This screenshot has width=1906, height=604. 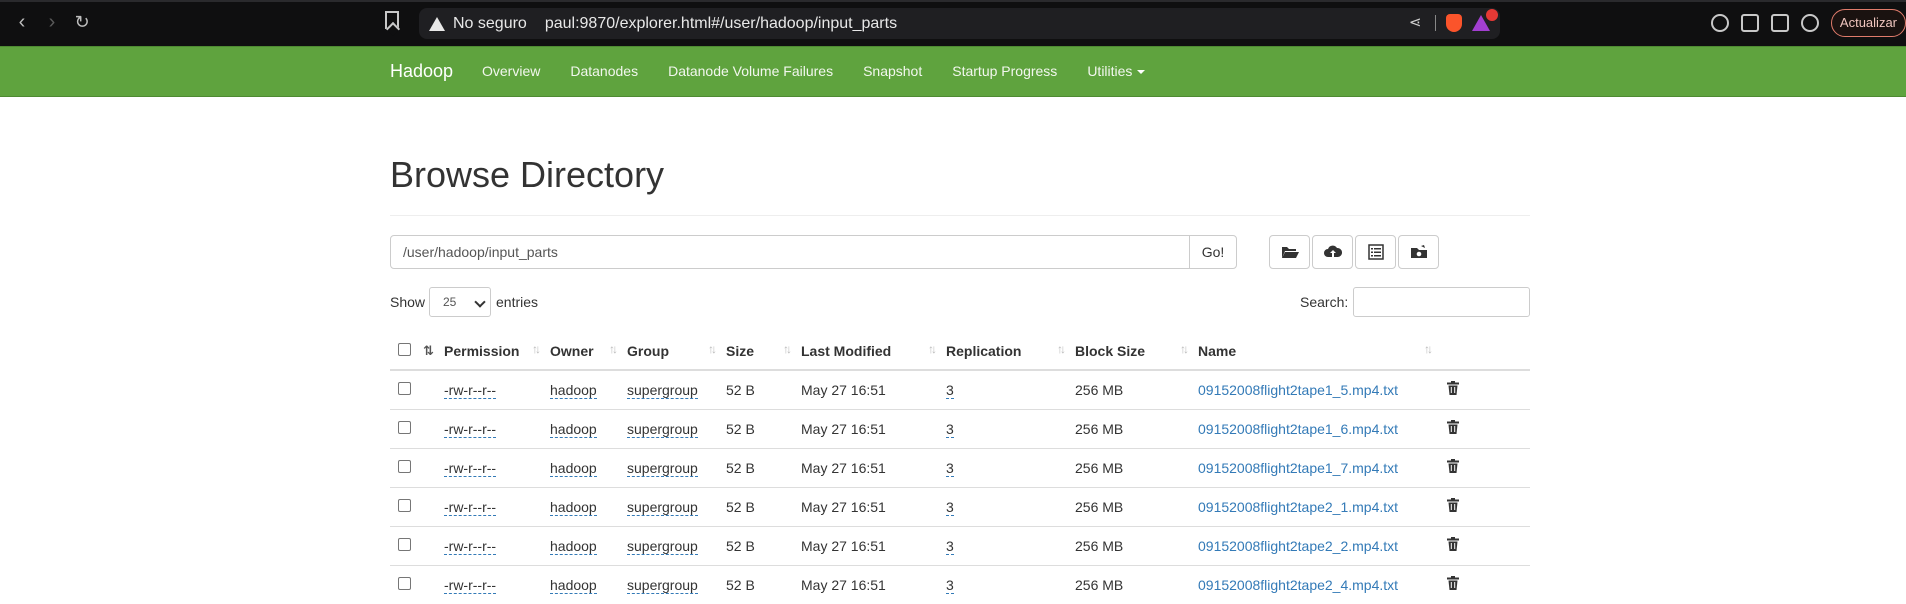 What do you see at coordinates (790, 251) in the screenshot?
I see `directory-path-input: /user/hadoop/input_parts` at bounding box center [790, 251].